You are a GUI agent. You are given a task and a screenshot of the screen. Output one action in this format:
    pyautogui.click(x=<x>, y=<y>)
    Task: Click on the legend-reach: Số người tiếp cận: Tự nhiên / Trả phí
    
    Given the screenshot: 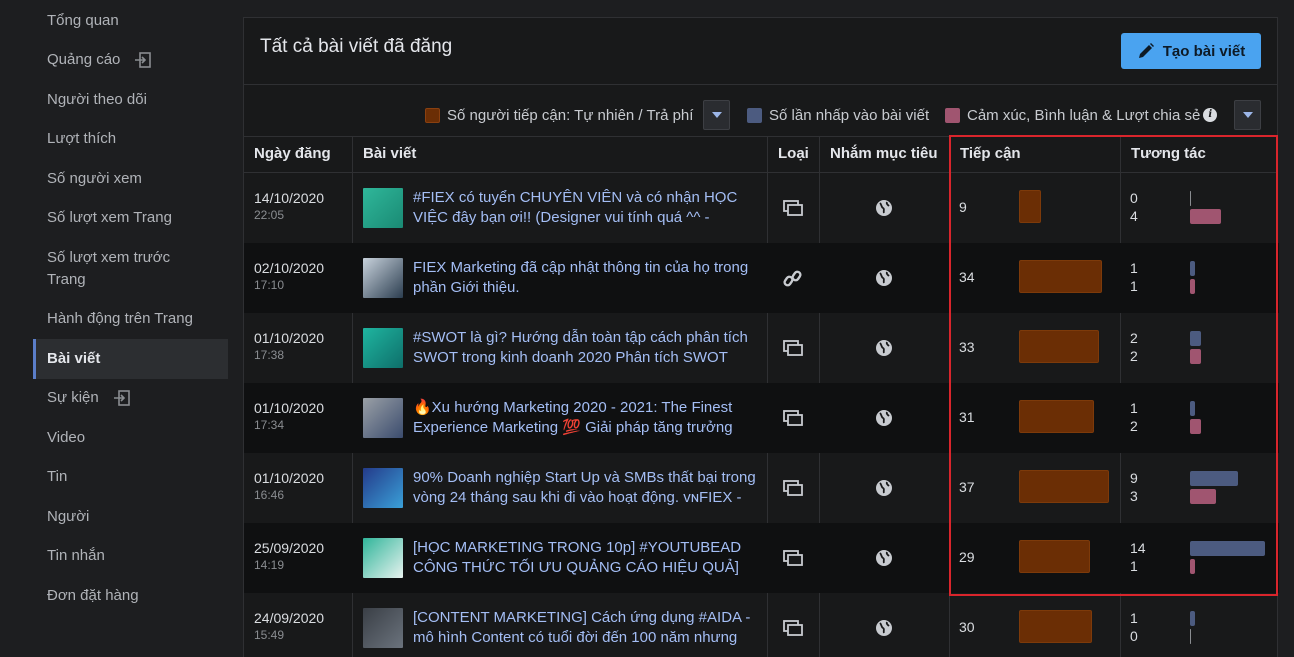 What is the action you would take?
    pyautogui.click(x=559, y=115)
    